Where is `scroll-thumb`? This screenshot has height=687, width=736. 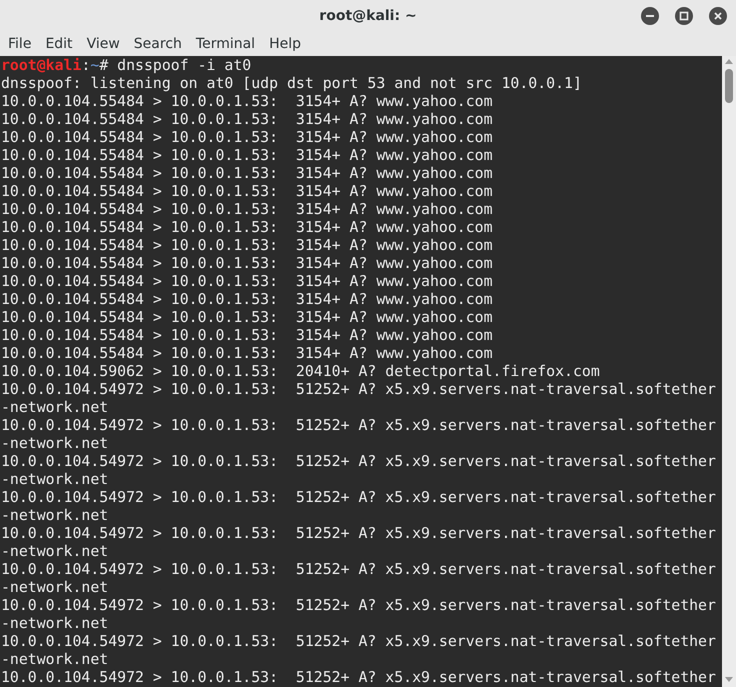 scroll-thumb is located at coordinates (729, 86).